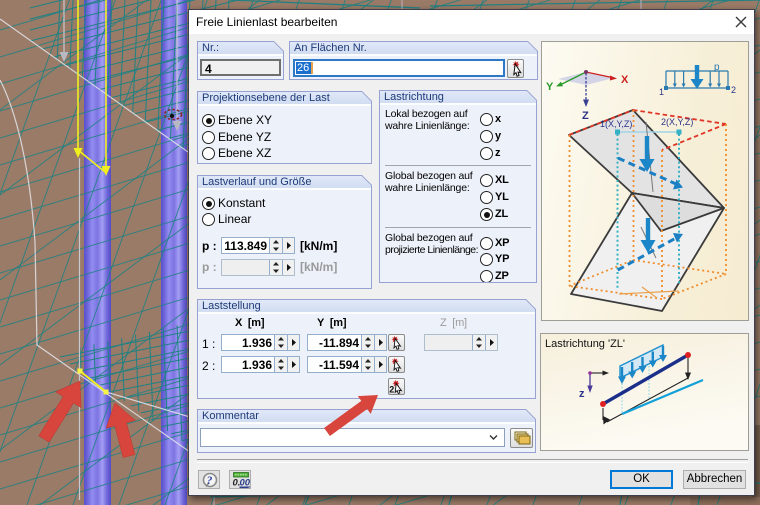 The height and width of the screenshot is (505, 760). Describe the element at coordinates (625, 80) in the screenshot. I see `svg-text: X` at that location.